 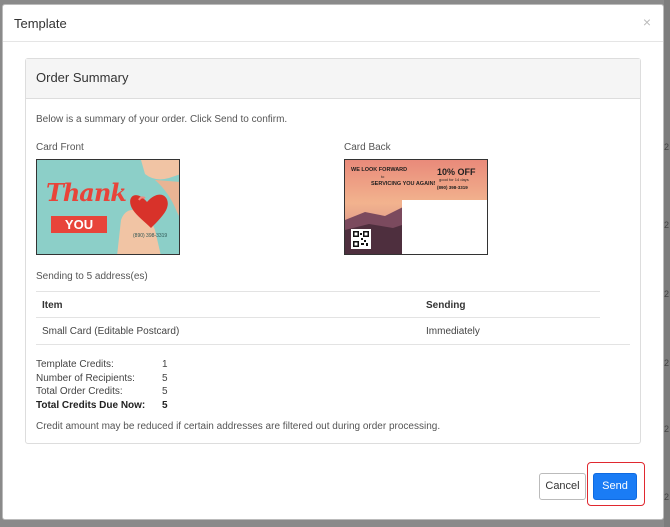 What do you see at coordinates (52, 305) in the screenshot?
I see `column-header-item: Item` at bounding box center [52, 305].